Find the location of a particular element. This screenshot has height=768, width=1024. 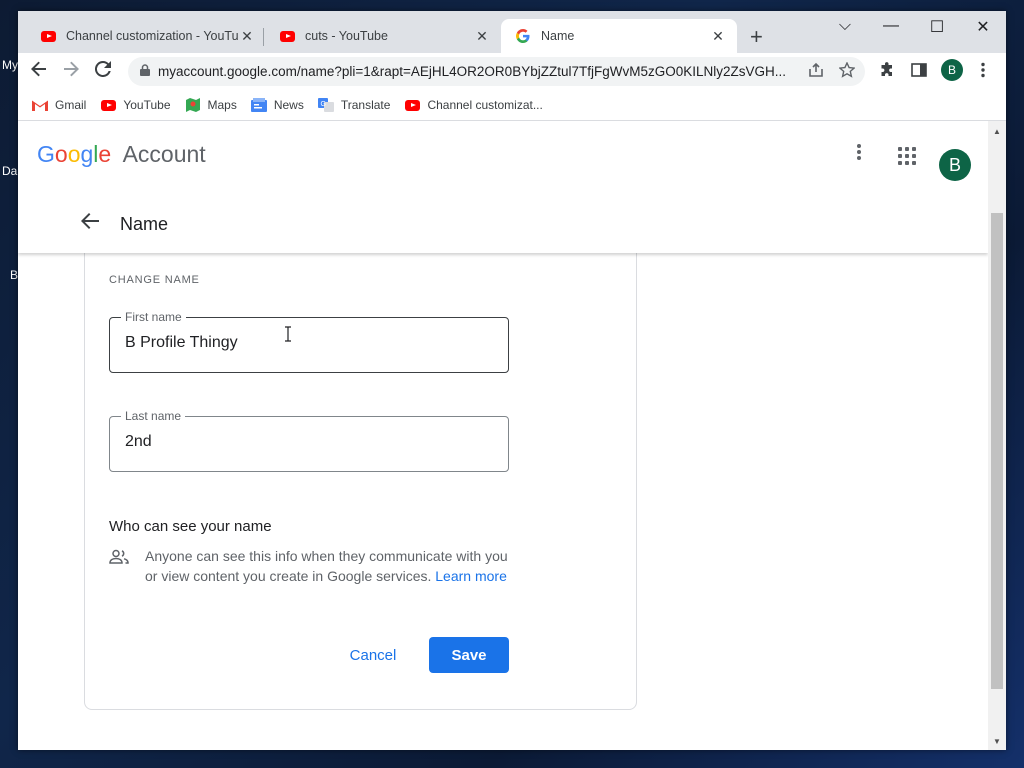

bookmark-youtube: YouTube is located at coordinates (135, 105).